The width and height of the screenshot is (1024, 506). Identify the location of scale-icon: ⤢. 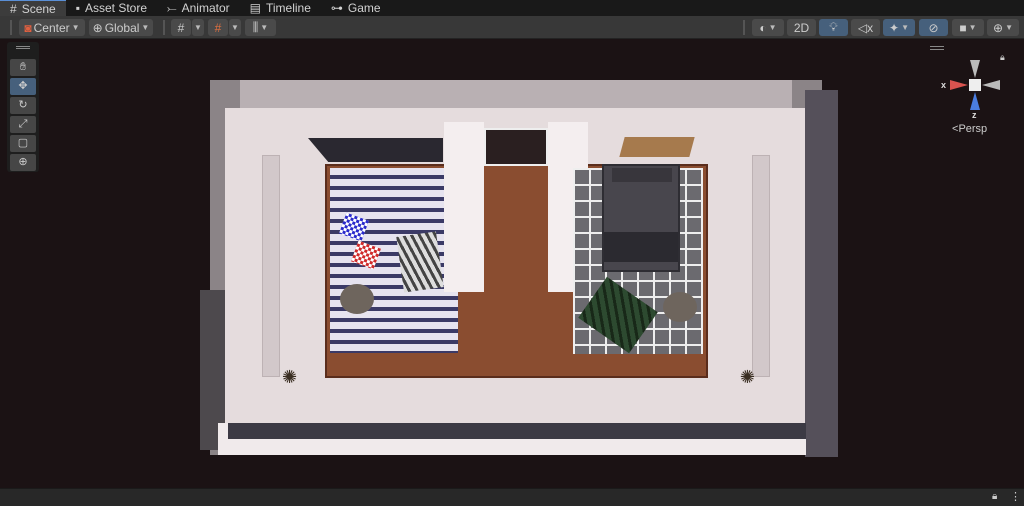
(23, 124).